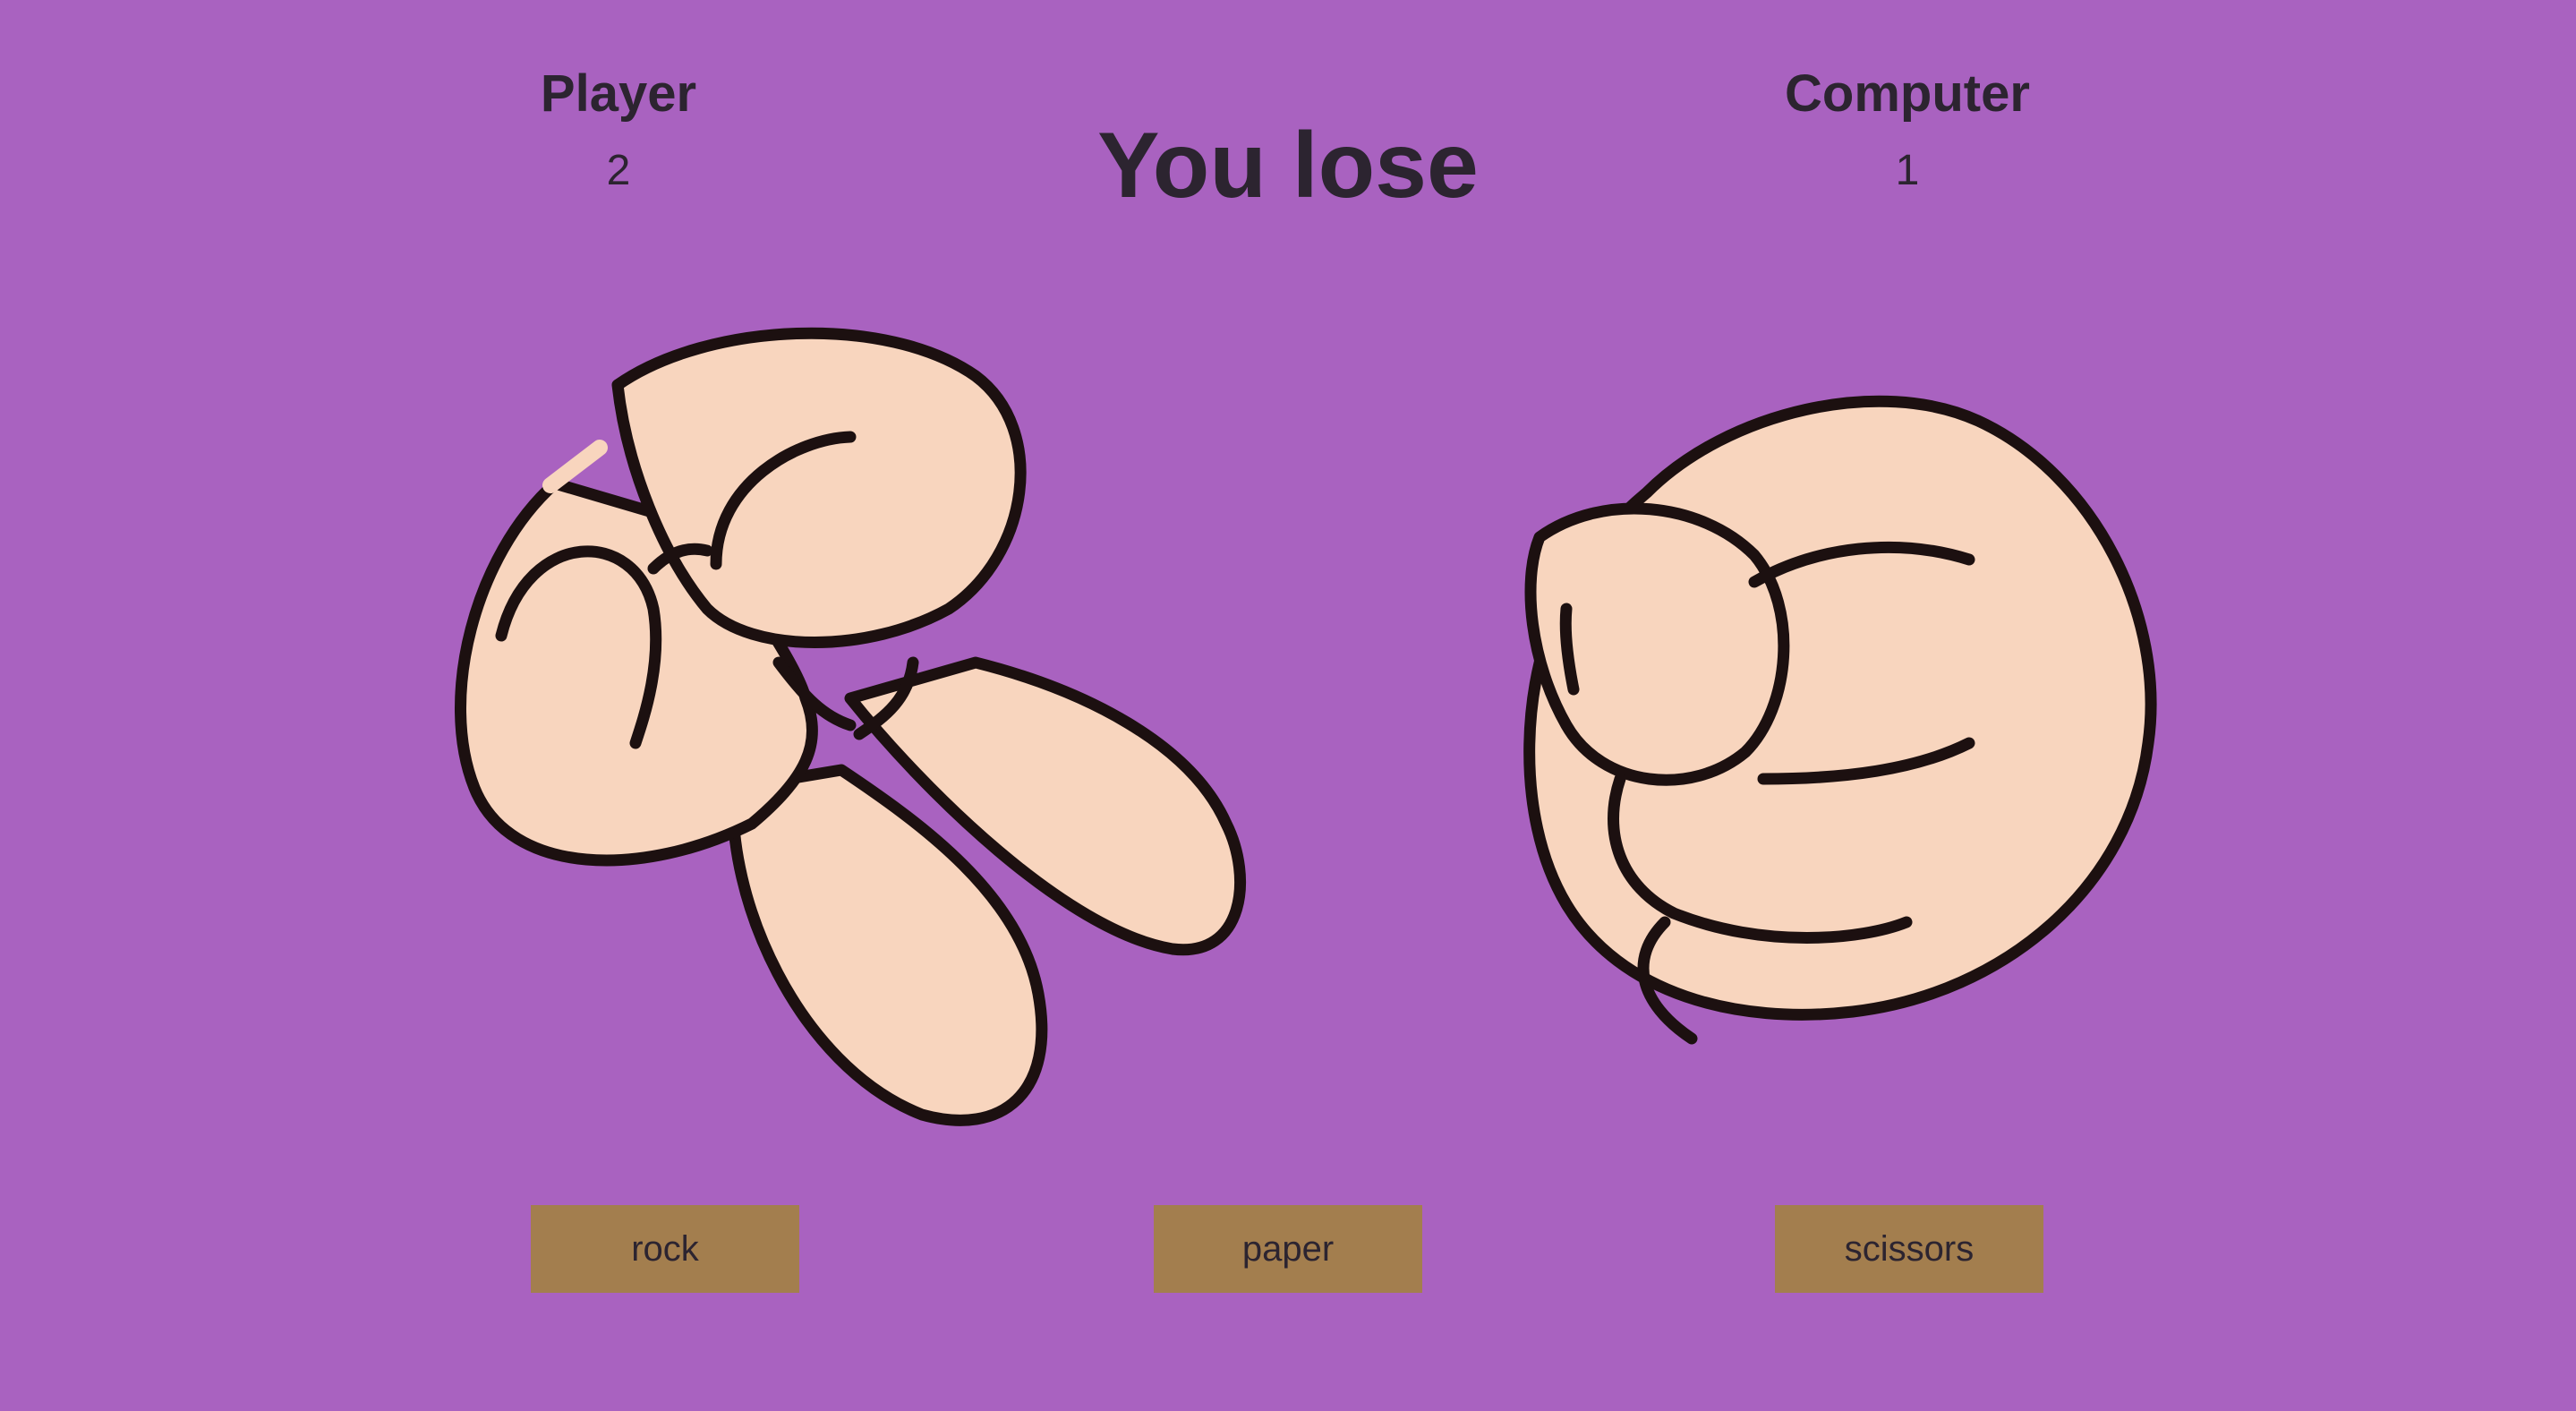  What do you see at coordinates (1907, 170) in the screenshot?
I see `computer-score: 1` at bounding box center [1907, 170].